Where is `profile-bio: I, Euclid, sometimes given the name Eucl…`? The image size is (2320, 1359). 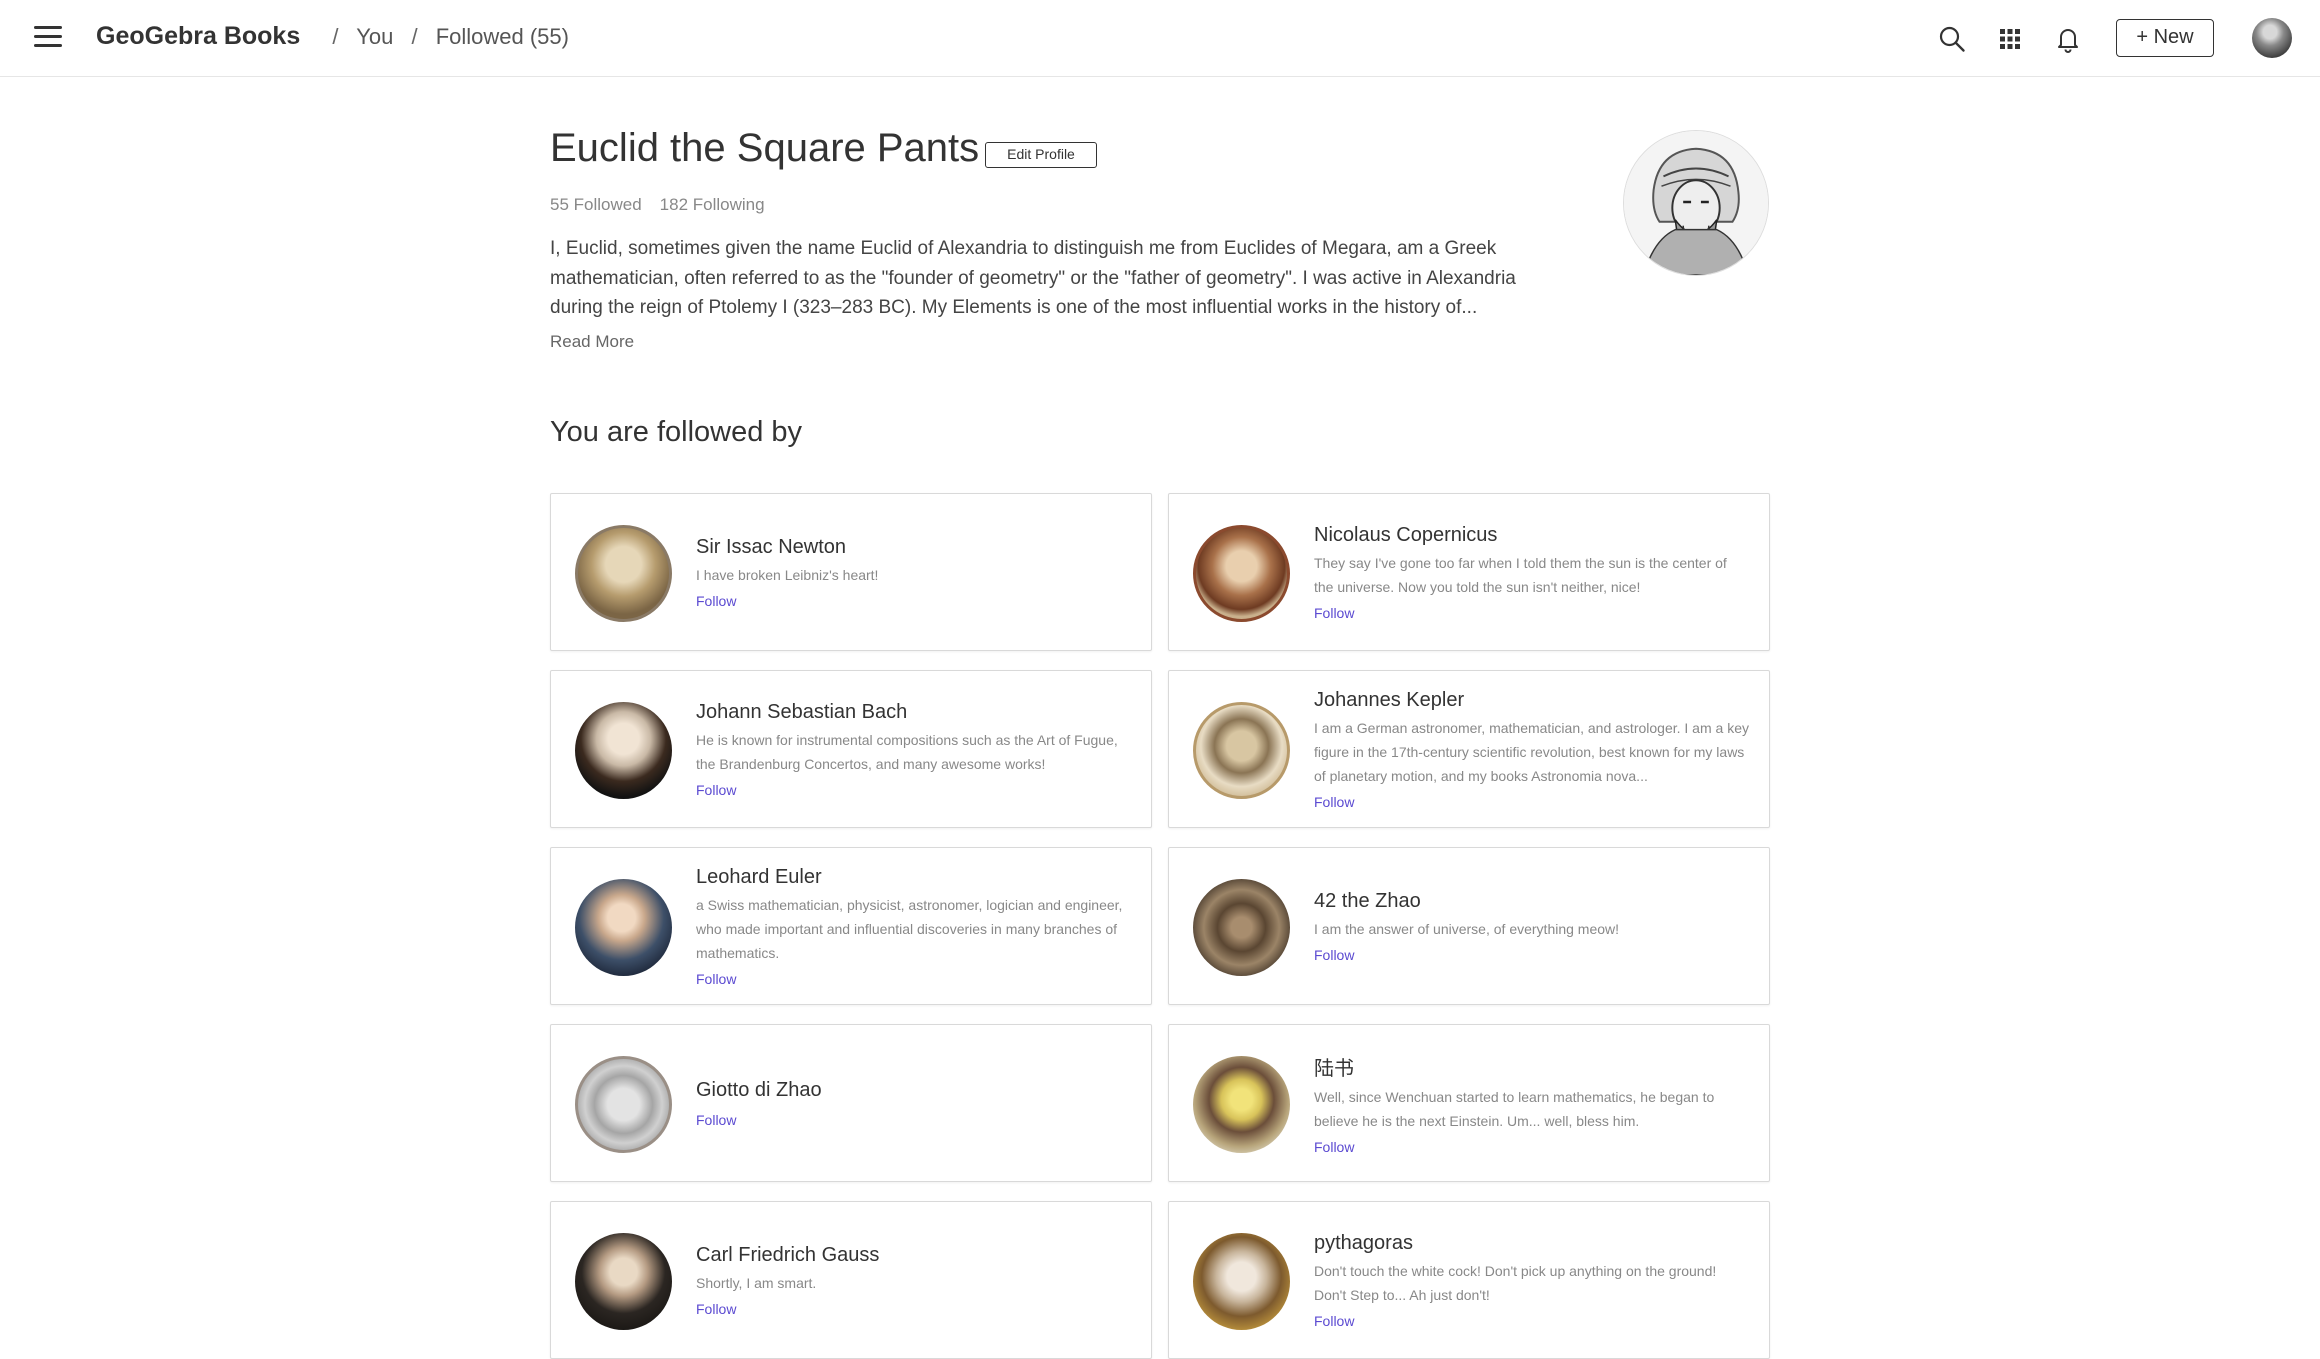 profile-bio: I, Euclid, sometimes given the name Eucl… is located at coordinates (1033, 278).